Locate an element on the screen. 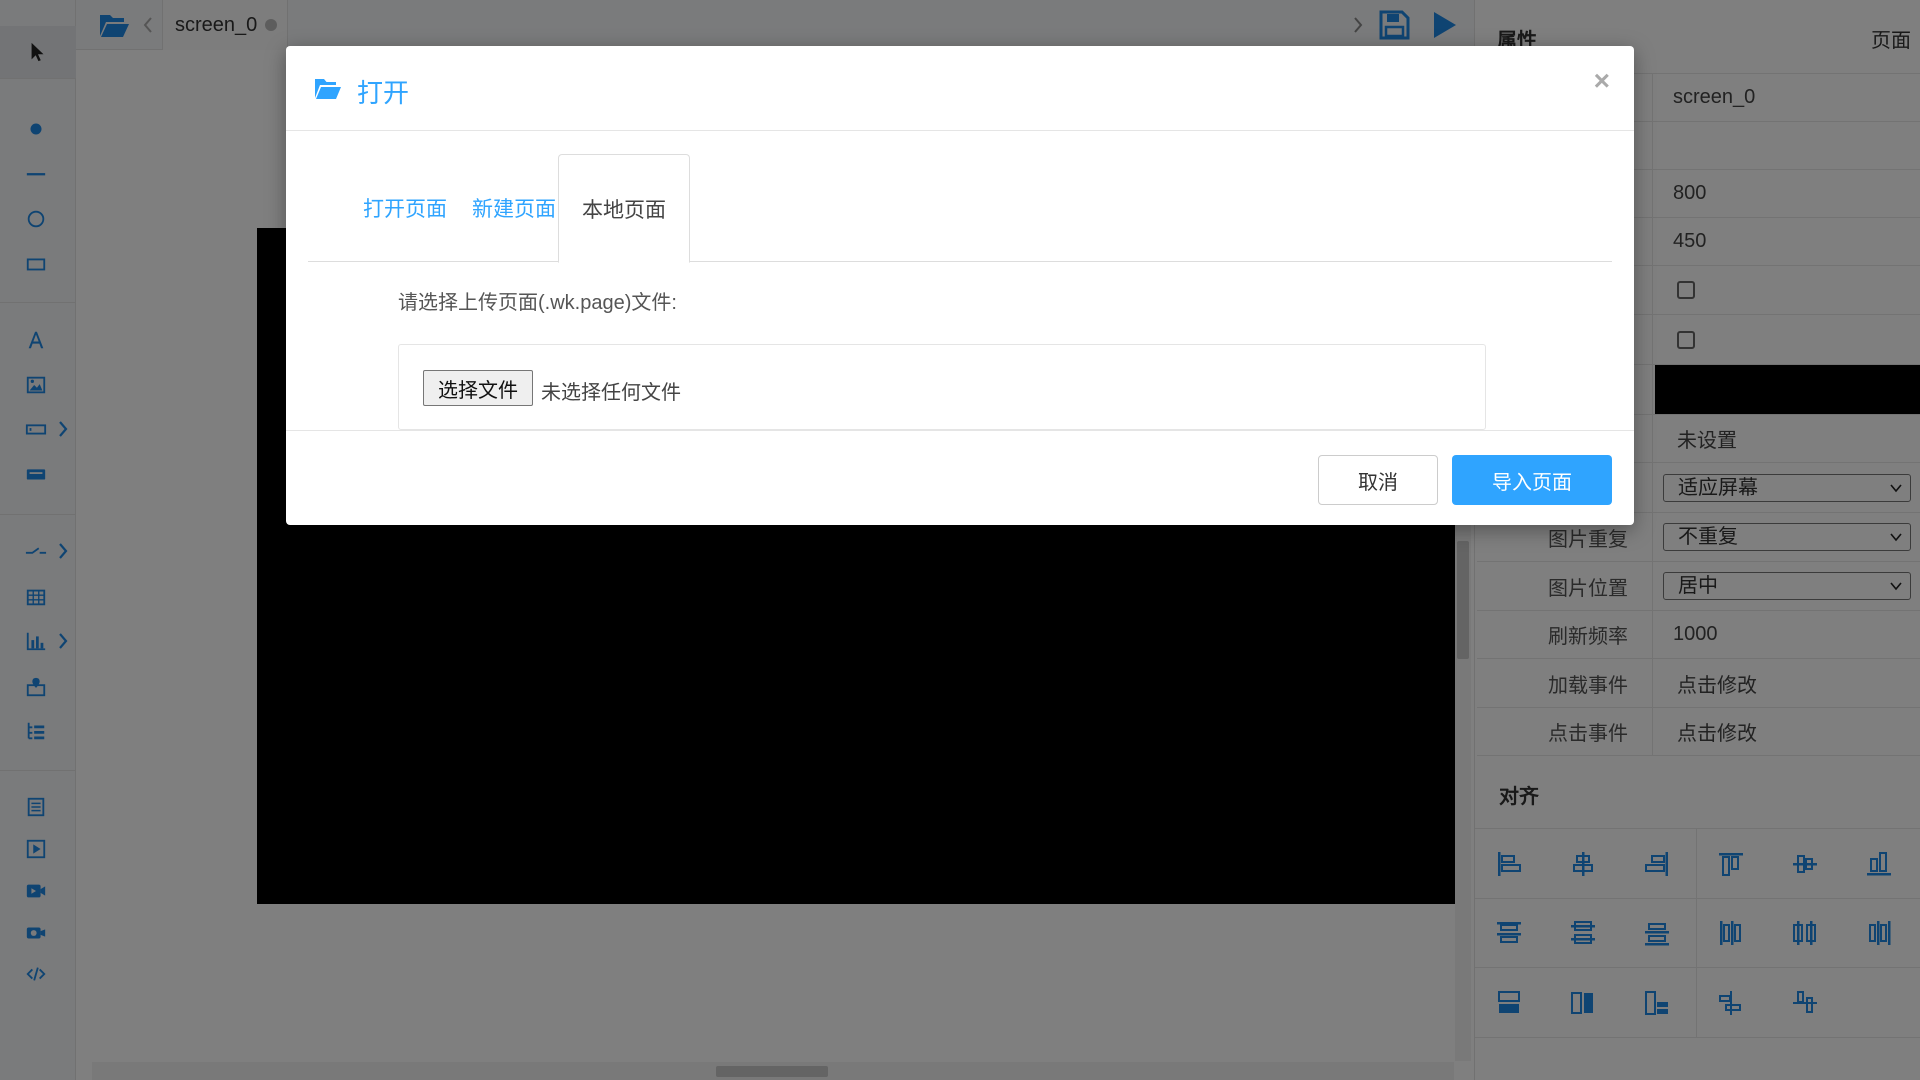 The image size is (1920, 1080). import-page-button: 导入页面 is located at coordinates (1532, 480).